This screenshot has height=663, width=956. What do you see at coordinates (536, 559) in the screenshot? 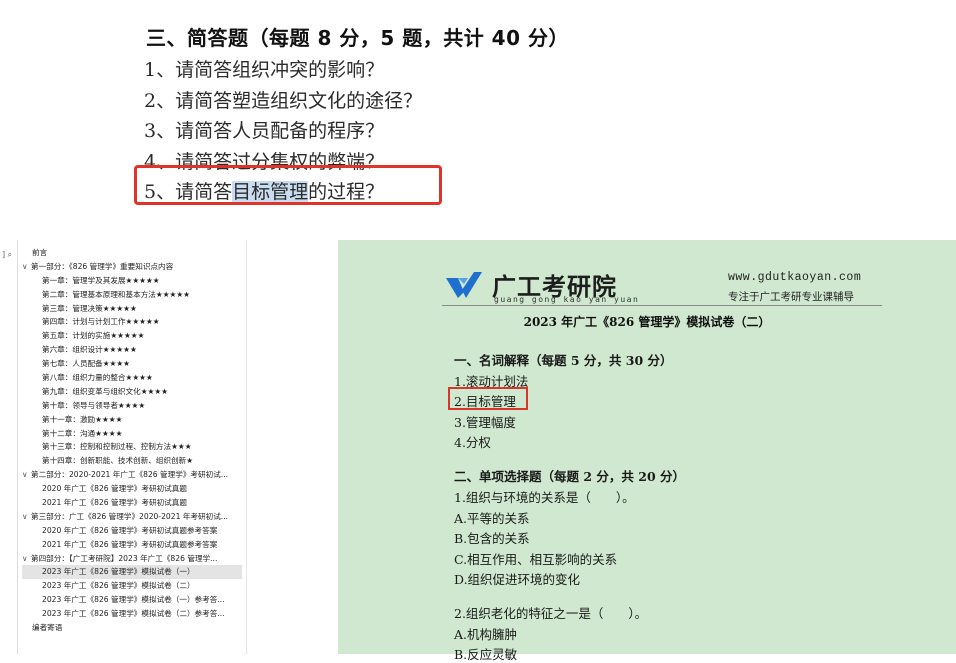
I see `mcq-1-option-c: C.相互作用、相互影响的关系` at bounding box center [536, 559].